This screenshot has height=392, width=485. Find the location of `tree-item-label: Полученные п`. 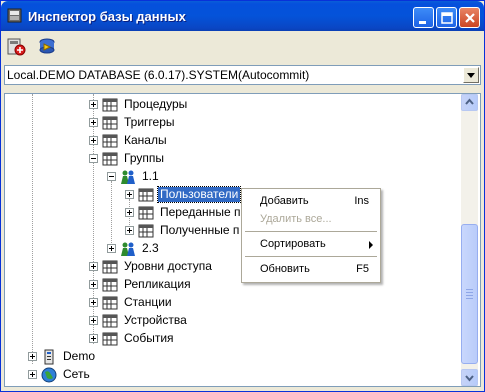

tree-item-label: Полученные п is located at coordinates (200, 230).